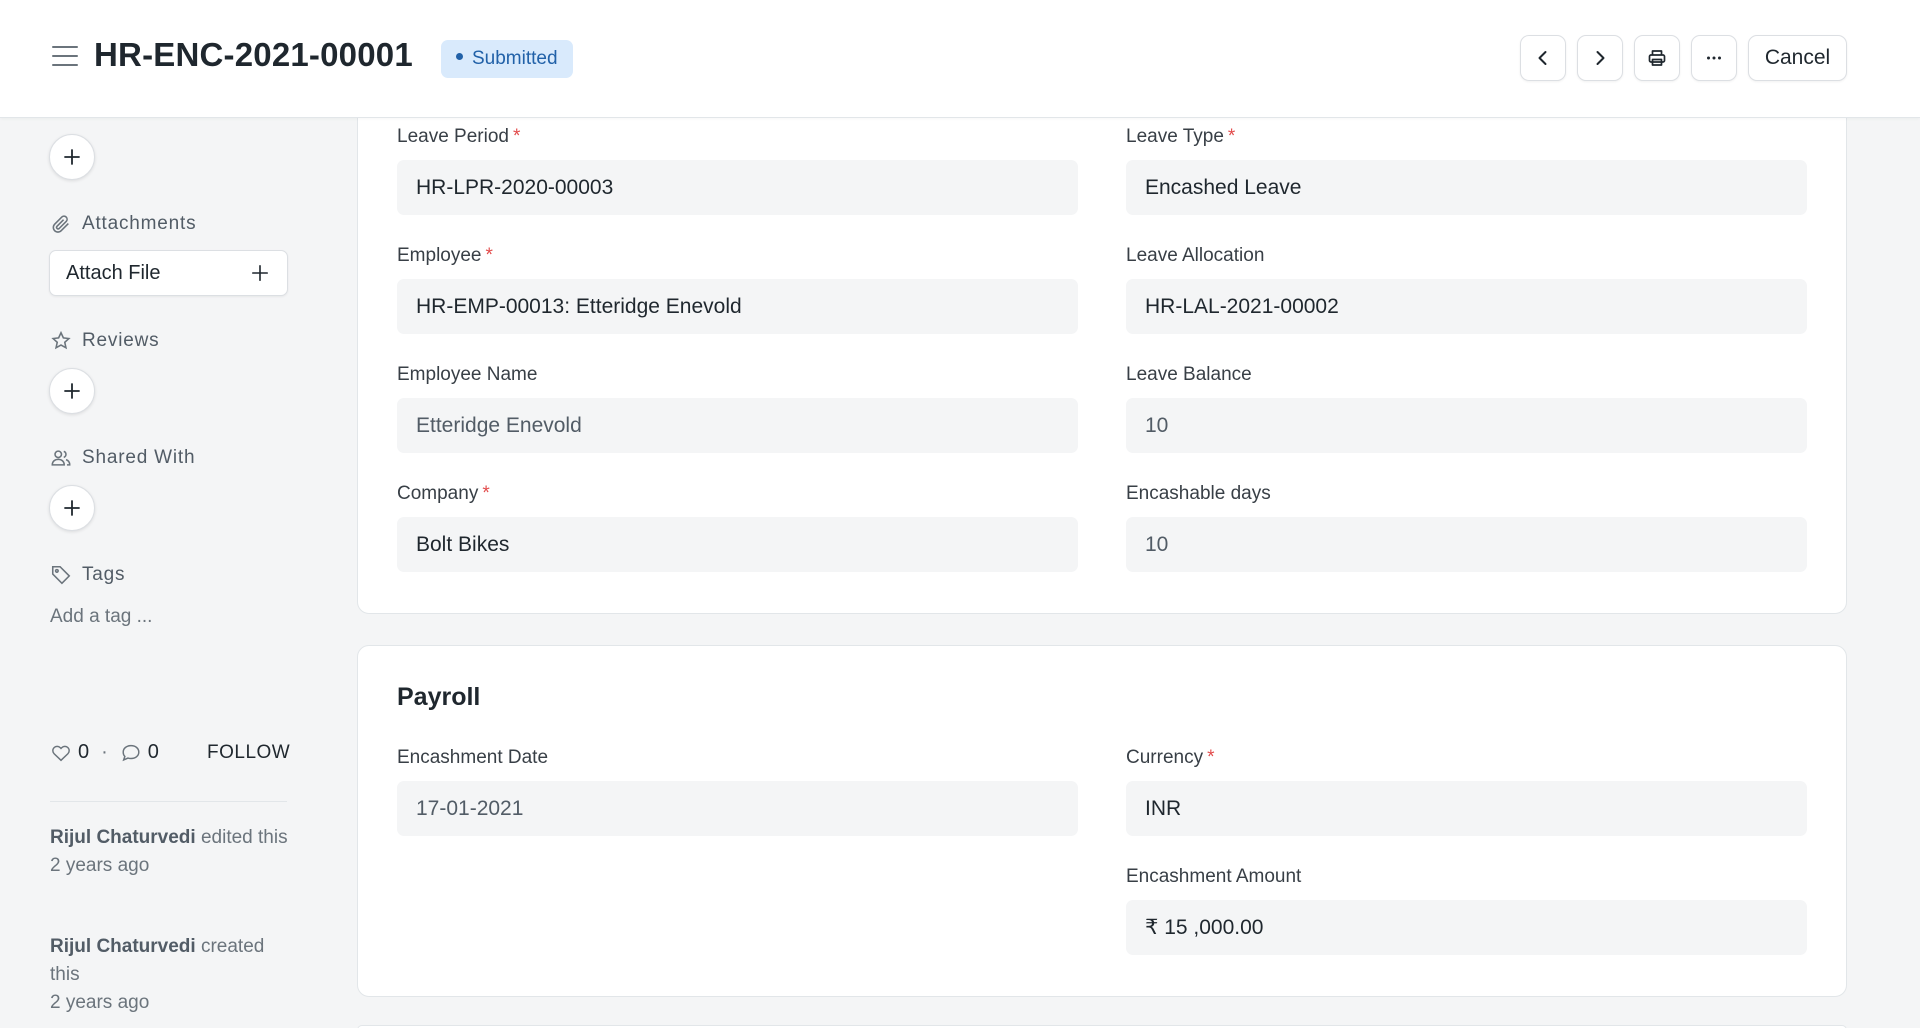  Describe the element at coordinates (467, 374) in the screenshot. I see `employee-name-label: Employee Name` at that location.